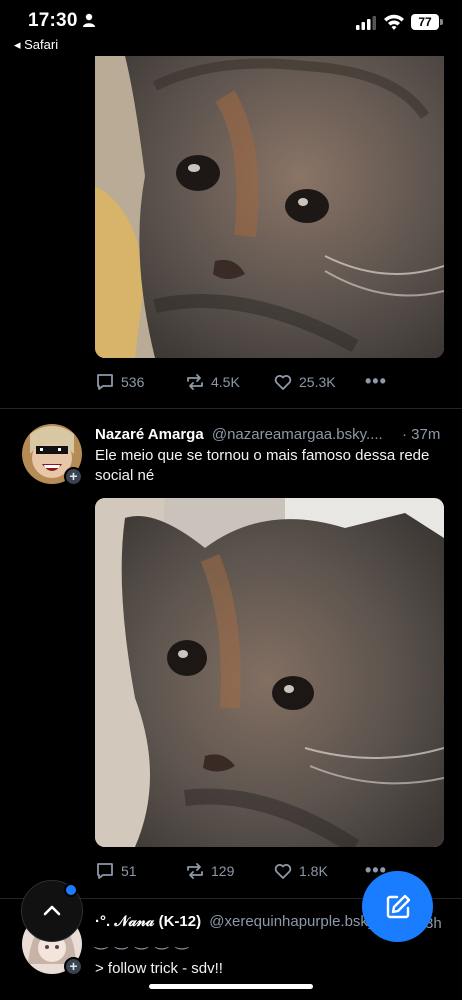 The height and width of the screenshot is (1000, 462). What do you see at coordinates (366, 23) in the screenshot?
I see `cellular-signal-icon` at bounding box center [366, 23].